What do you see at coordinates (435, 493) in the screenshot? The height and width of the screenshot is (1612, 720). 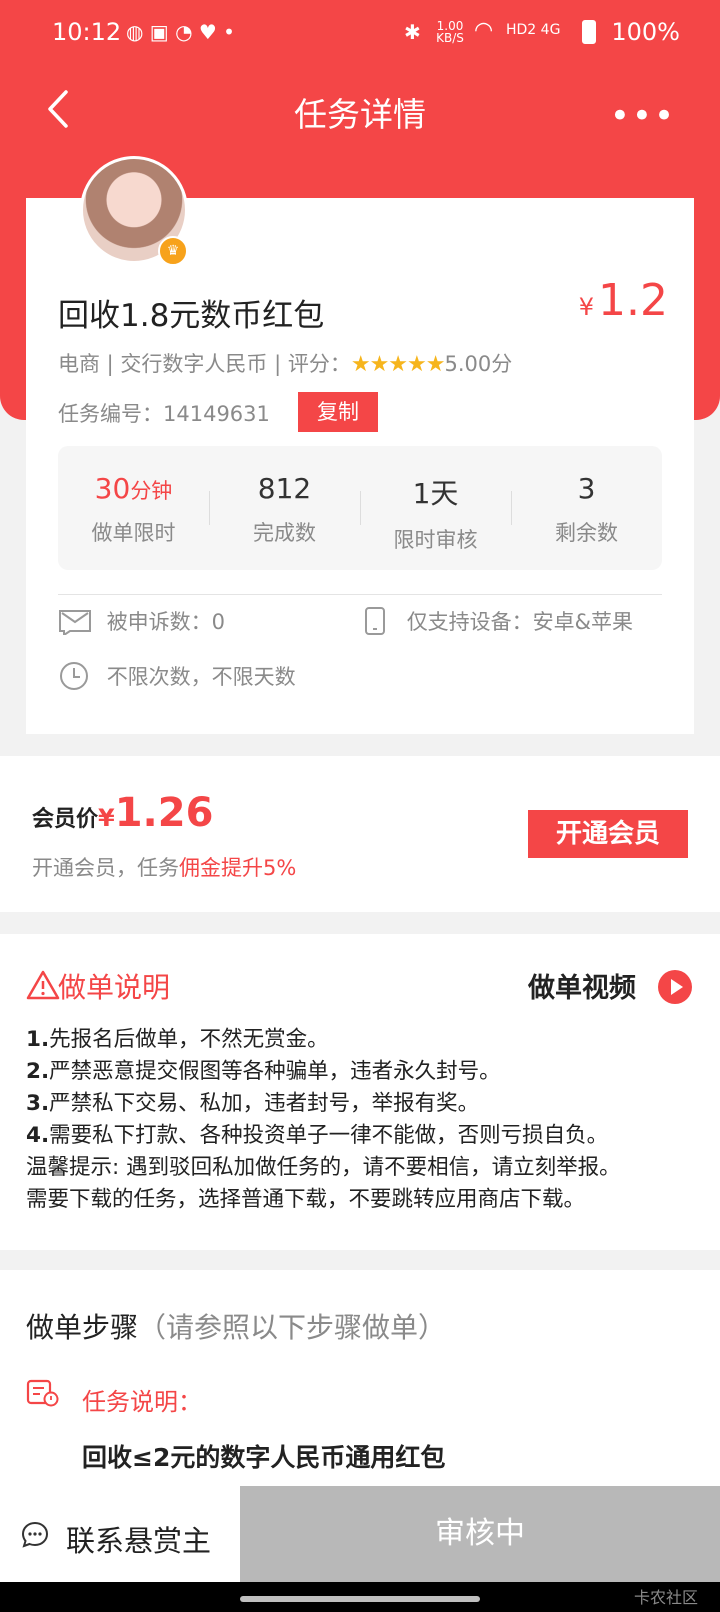 I see `stat-value: 1天` at bounding box center [435, 493].